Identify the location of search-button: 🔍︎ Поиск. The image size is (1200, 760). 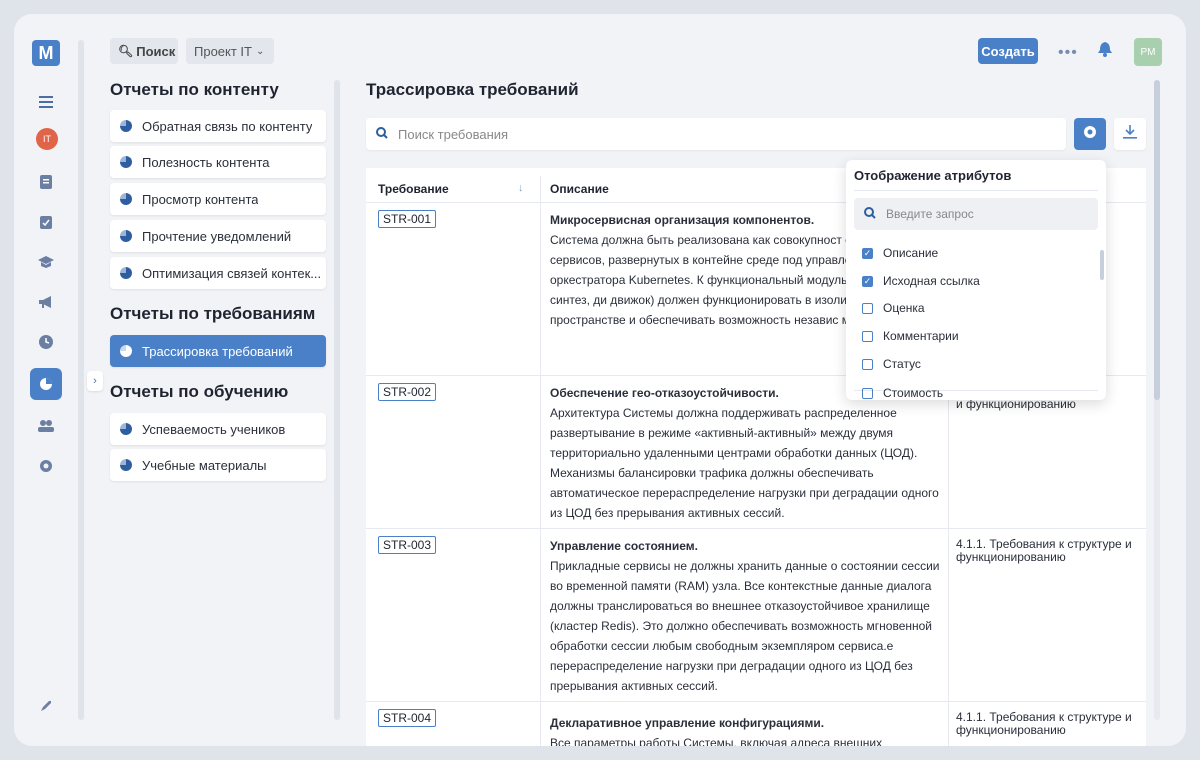
(144, 51).